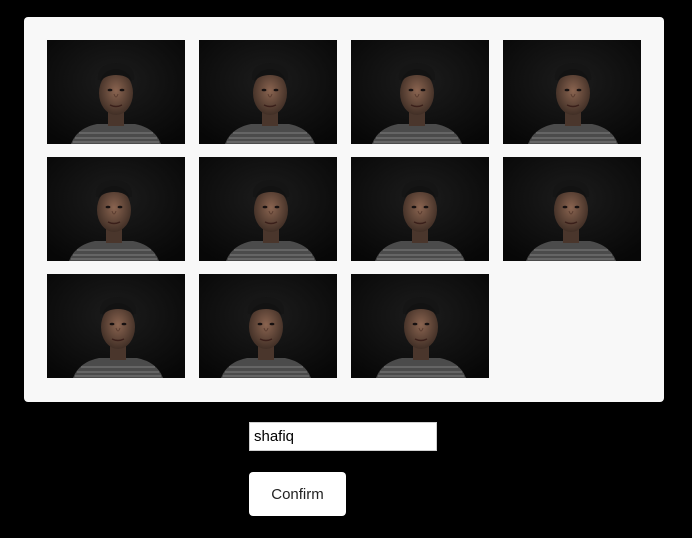 The height and width of the screenshot is (538, 692). I want to click on name-input, so click(343, 436).